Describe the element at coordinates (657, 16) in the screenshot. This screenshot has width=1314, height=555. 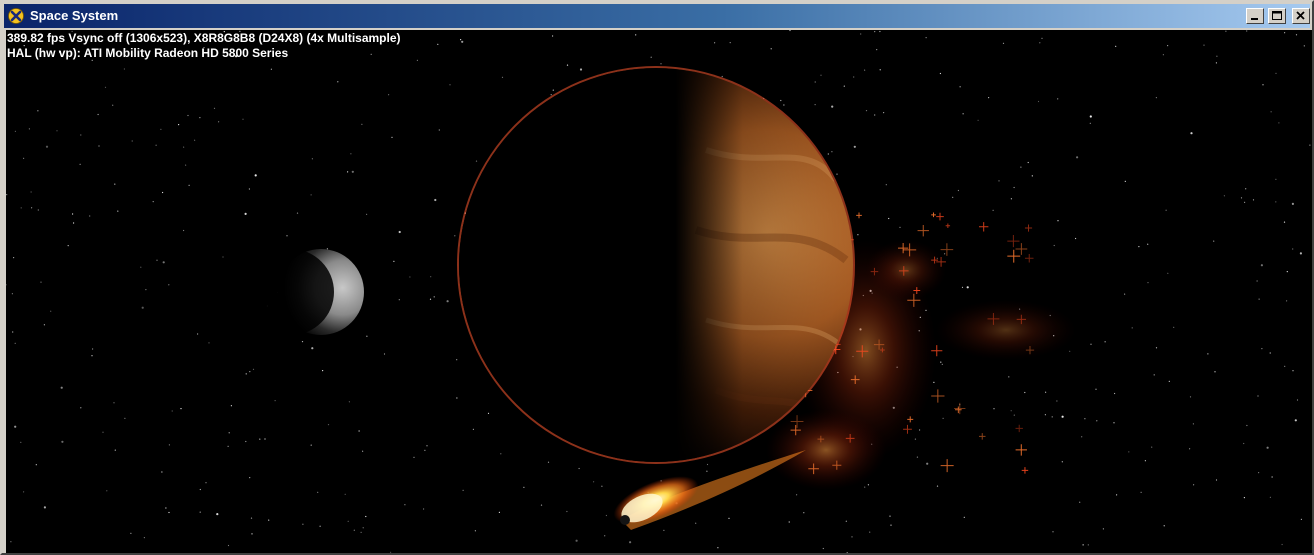
I see `title-bar: Space System` at that location.